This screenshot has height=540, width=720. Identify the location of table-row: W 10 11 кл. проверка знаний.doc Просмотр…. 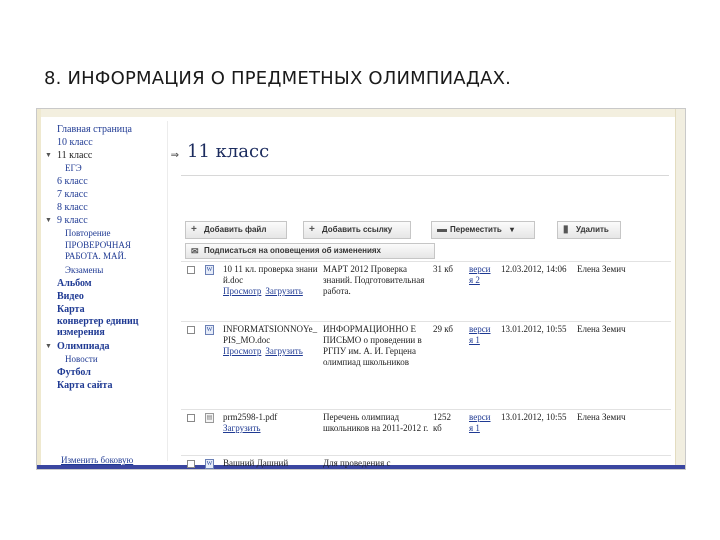
(426, 291).